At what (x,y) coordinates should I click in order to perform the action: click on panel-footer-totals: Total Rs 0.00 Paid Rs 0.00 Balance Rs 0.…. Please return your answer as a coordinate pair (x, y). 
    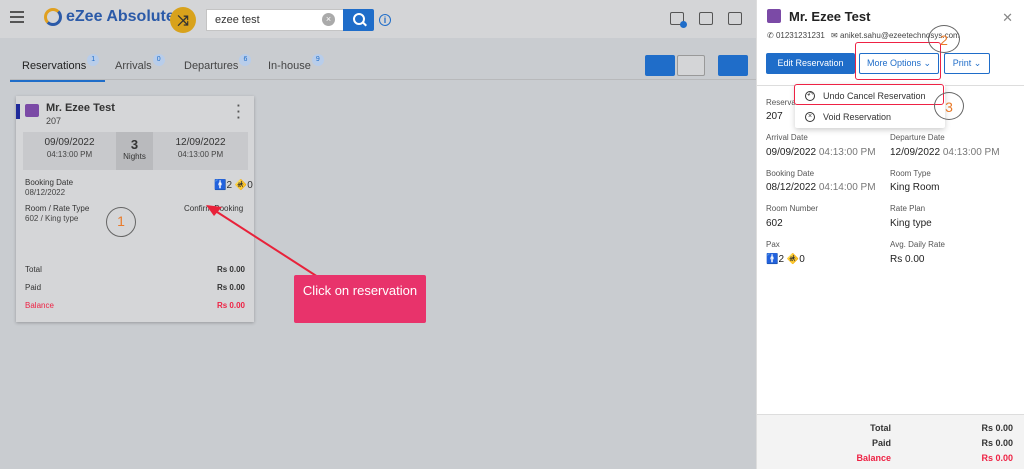
    Looking at the image, I should click on (890, 441).